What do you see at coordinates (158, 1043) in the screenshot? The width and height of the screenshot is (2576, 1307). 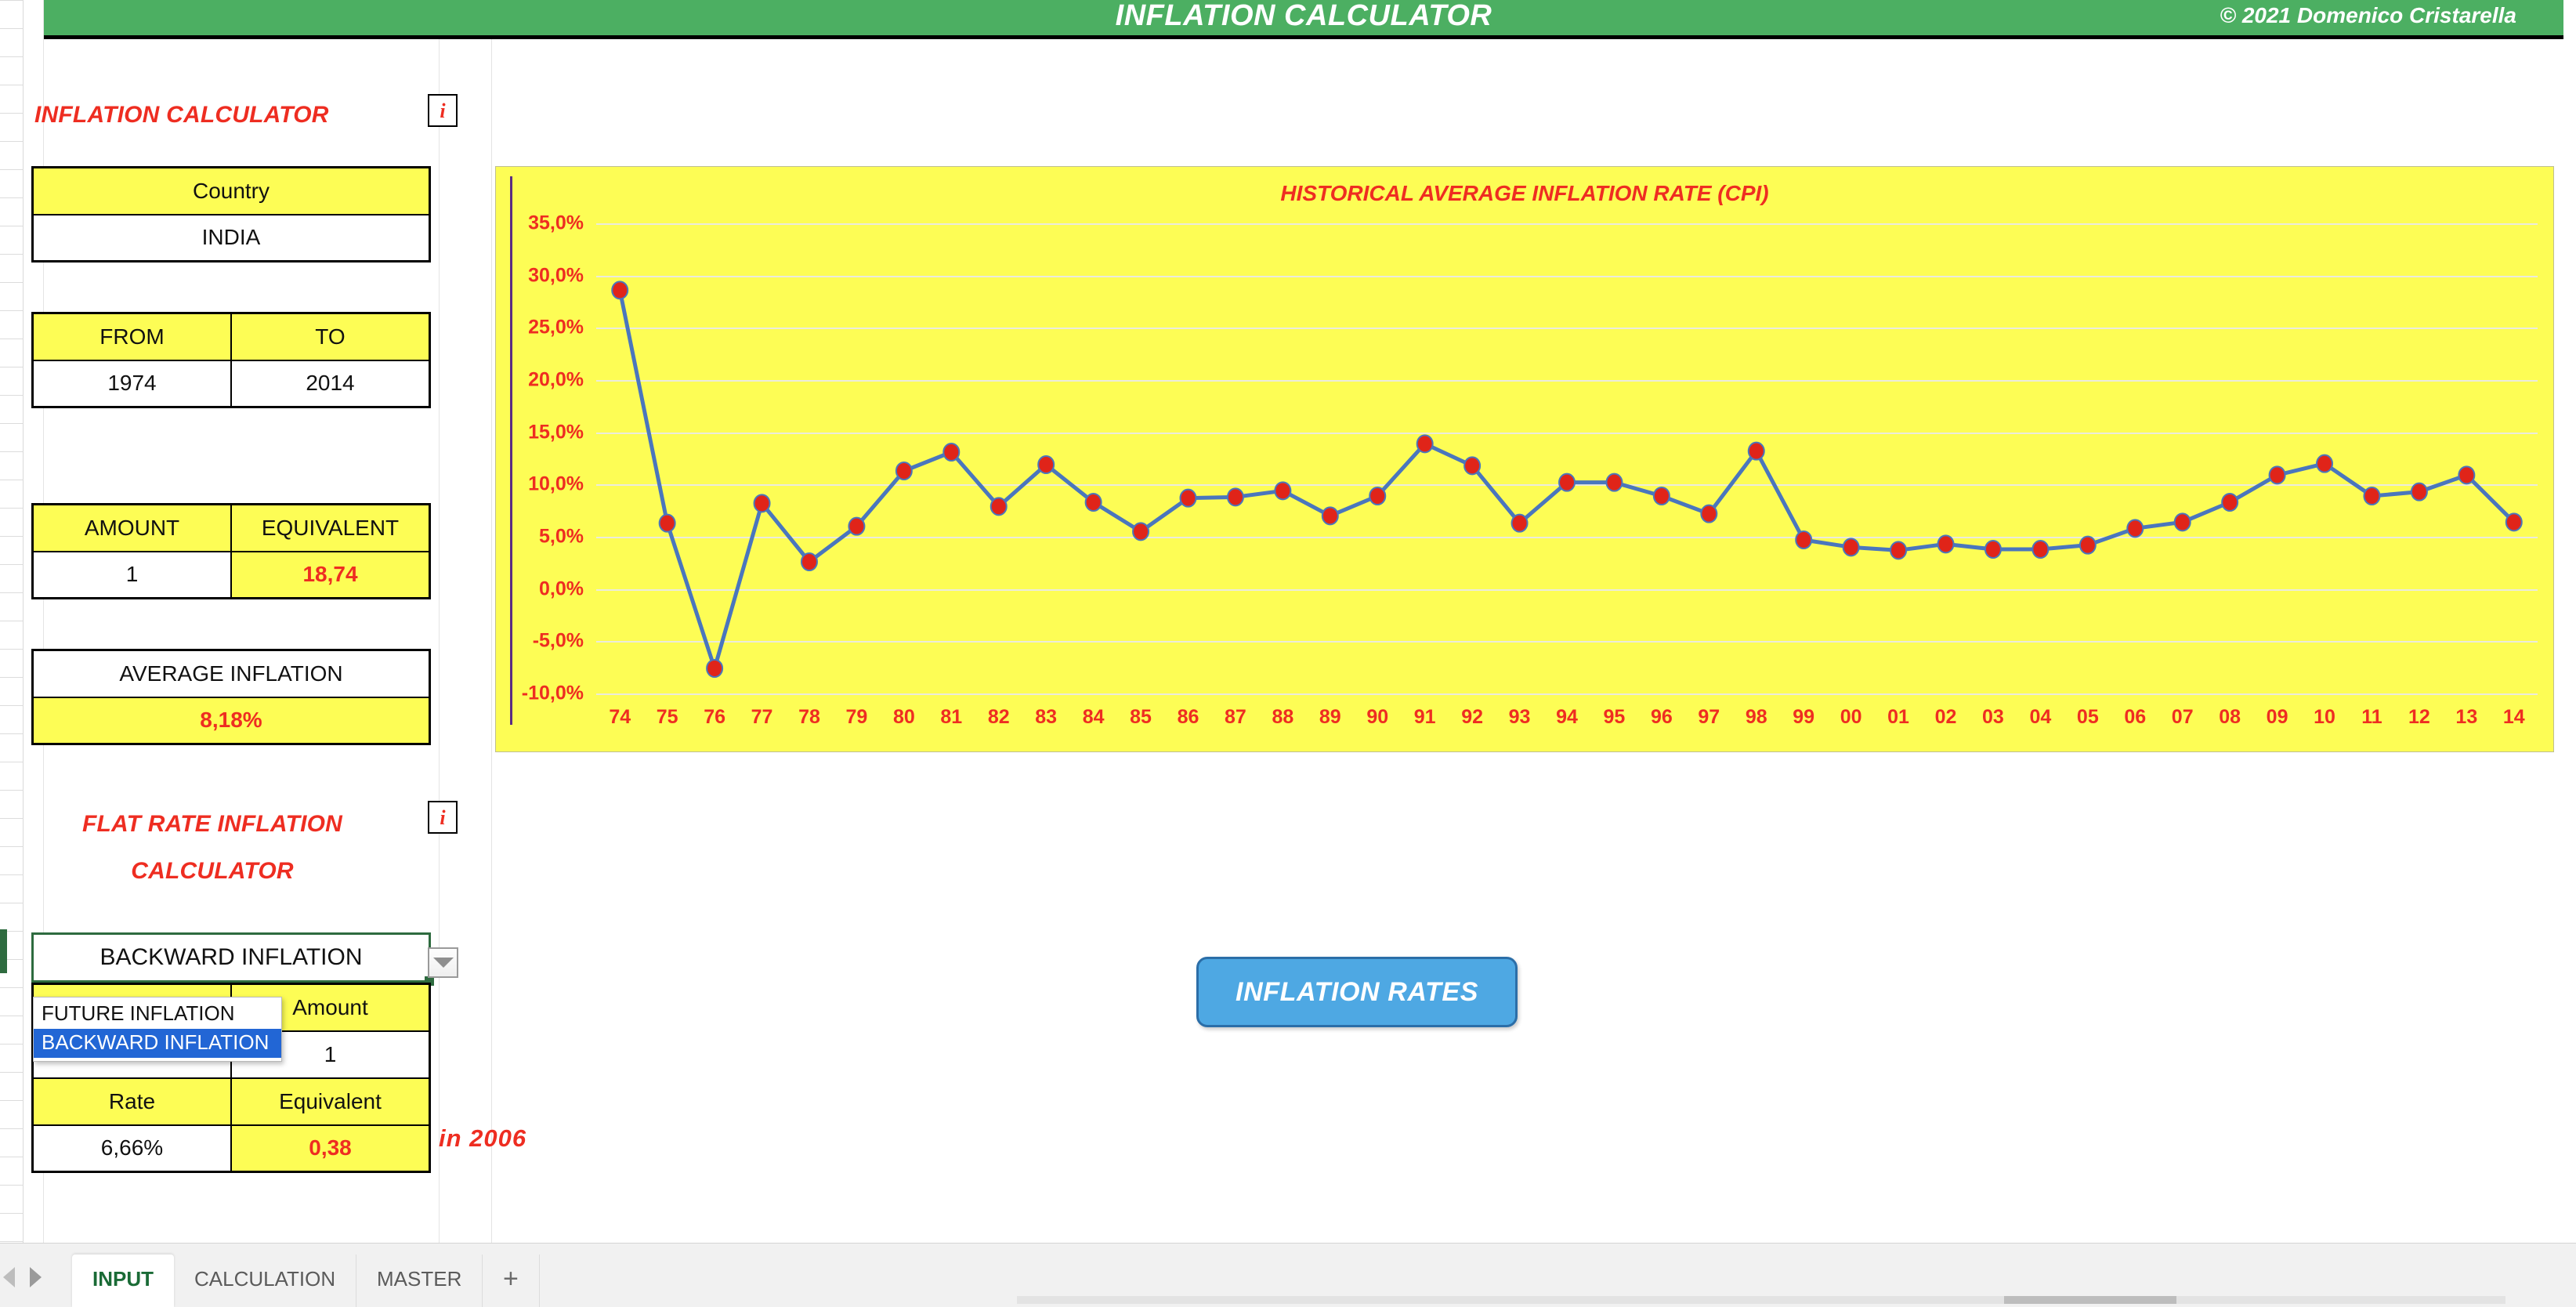 I see `dropdown-option-backward: BACKWARD INFLATION` at bounding box center [158, 1043].